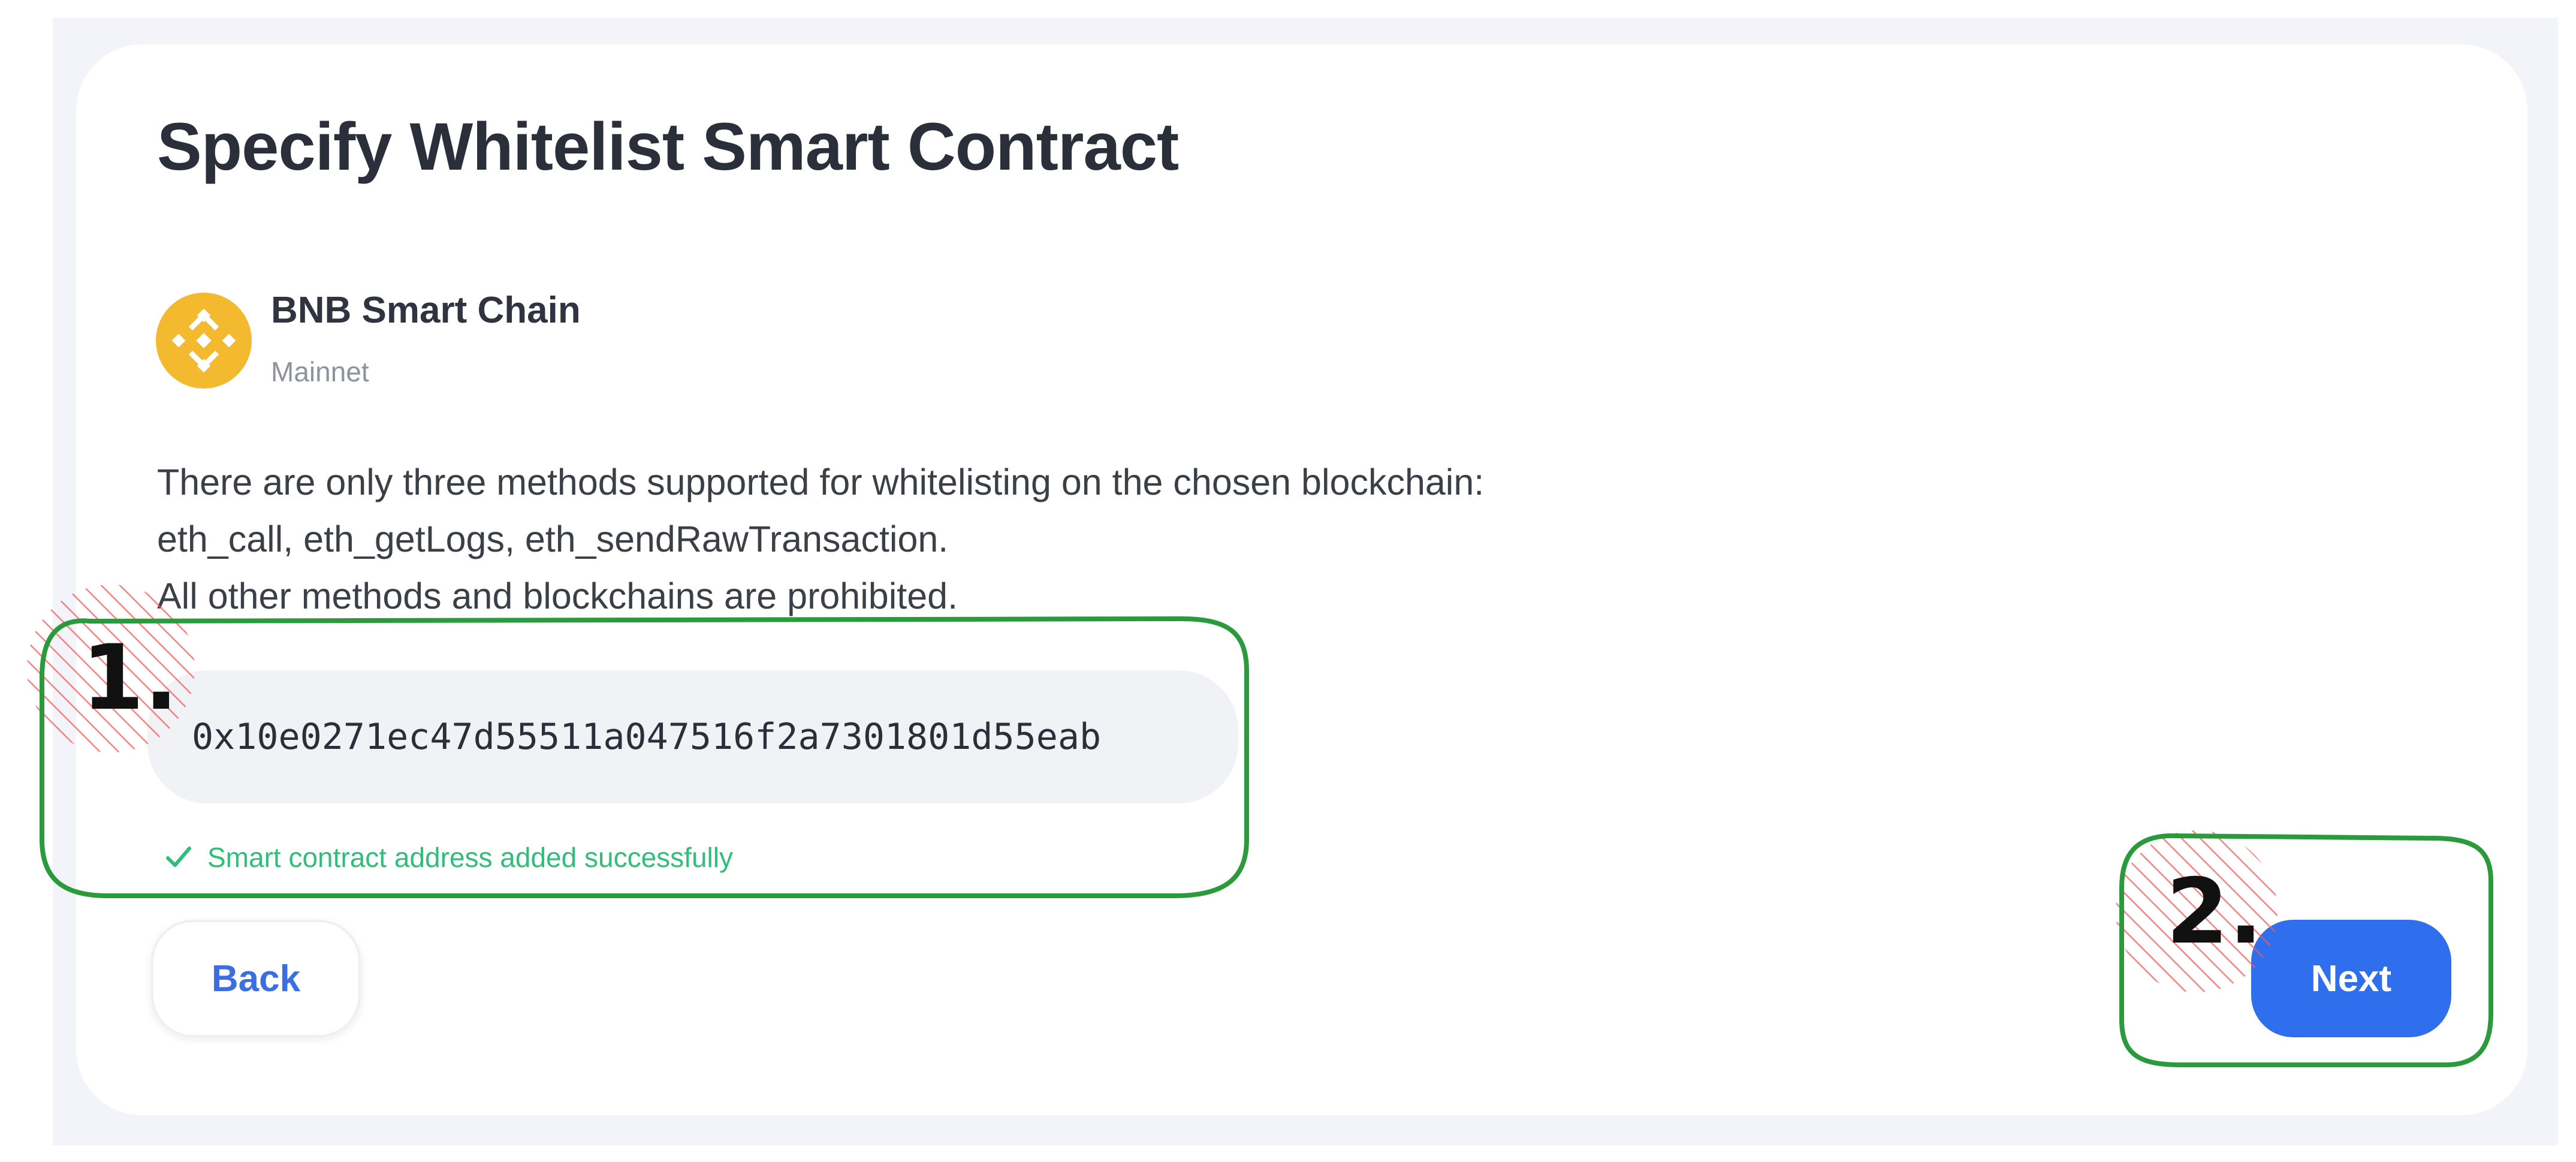  Describe the element at coordinates (2351, 979) in the screenshot. I see `next-button: Next` at that location.